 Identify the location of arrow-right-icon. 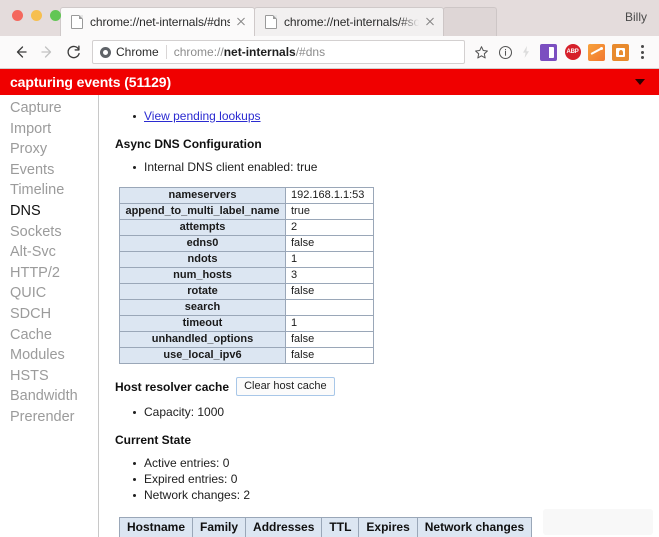
(46, 52).